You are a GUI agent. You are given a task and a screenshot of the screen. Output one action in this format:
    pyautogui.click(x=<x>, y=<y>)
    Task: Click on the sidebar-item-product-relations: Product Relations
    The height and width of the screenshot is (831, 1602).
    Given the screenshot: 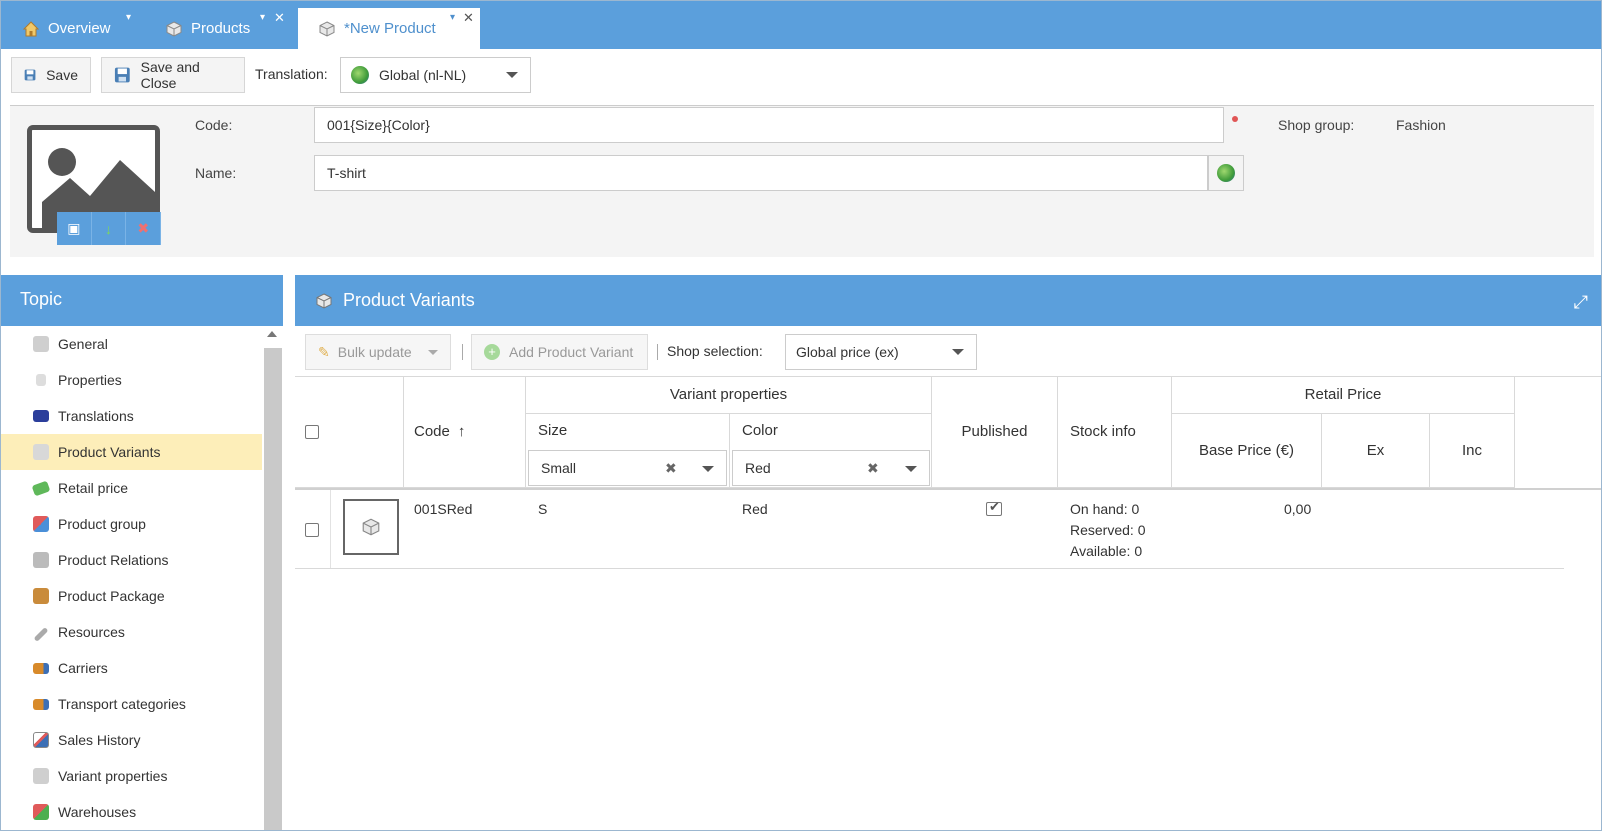 What is the action you would take?
    pyautogui.click(x=131, y=560)
    